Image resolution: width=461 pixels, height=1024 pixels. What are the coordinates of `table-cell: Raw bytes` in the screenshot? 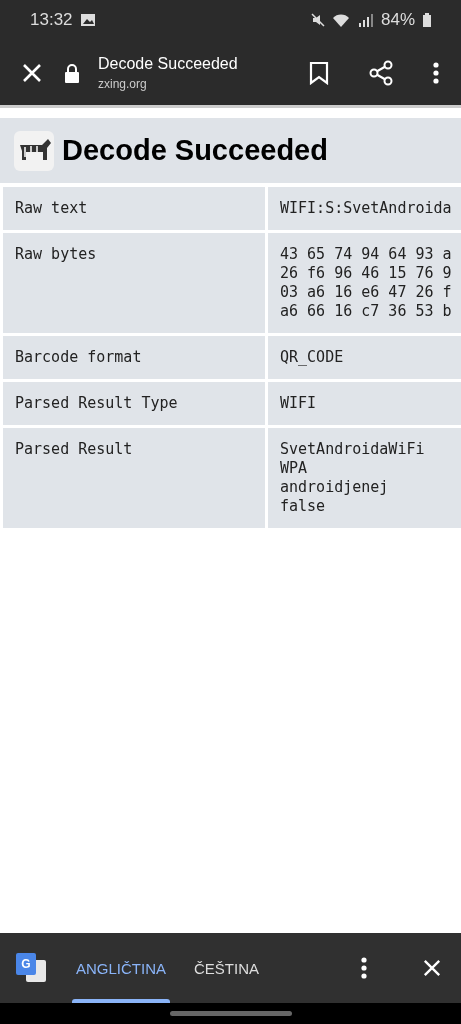 It's located at (134, 283).